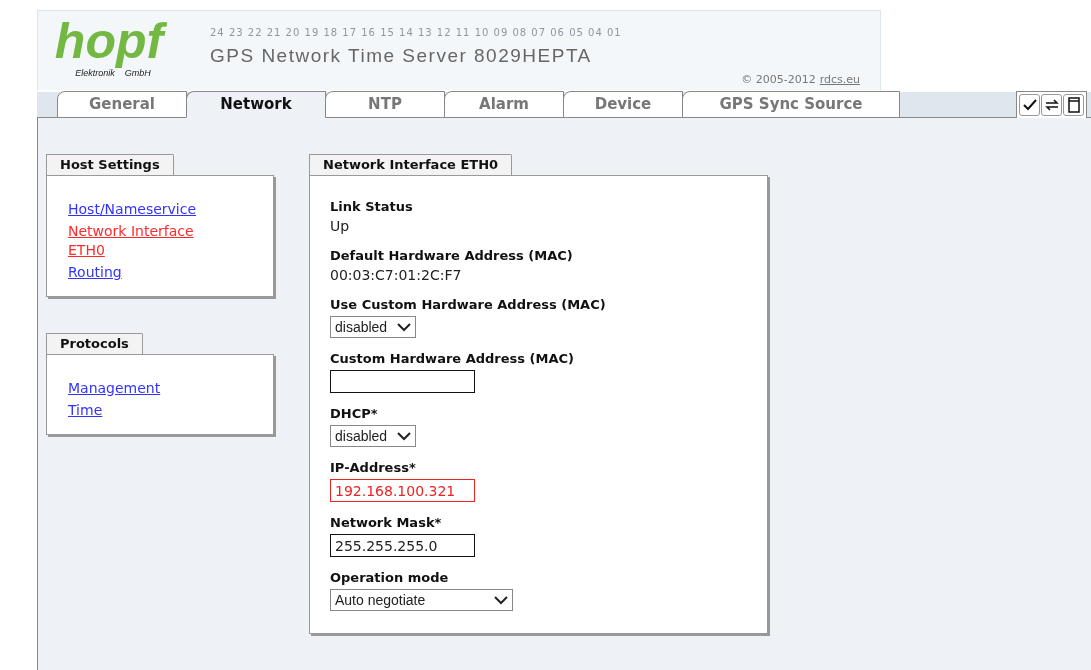  I want to click on sidebar-link: Routing, so click(143, 272).